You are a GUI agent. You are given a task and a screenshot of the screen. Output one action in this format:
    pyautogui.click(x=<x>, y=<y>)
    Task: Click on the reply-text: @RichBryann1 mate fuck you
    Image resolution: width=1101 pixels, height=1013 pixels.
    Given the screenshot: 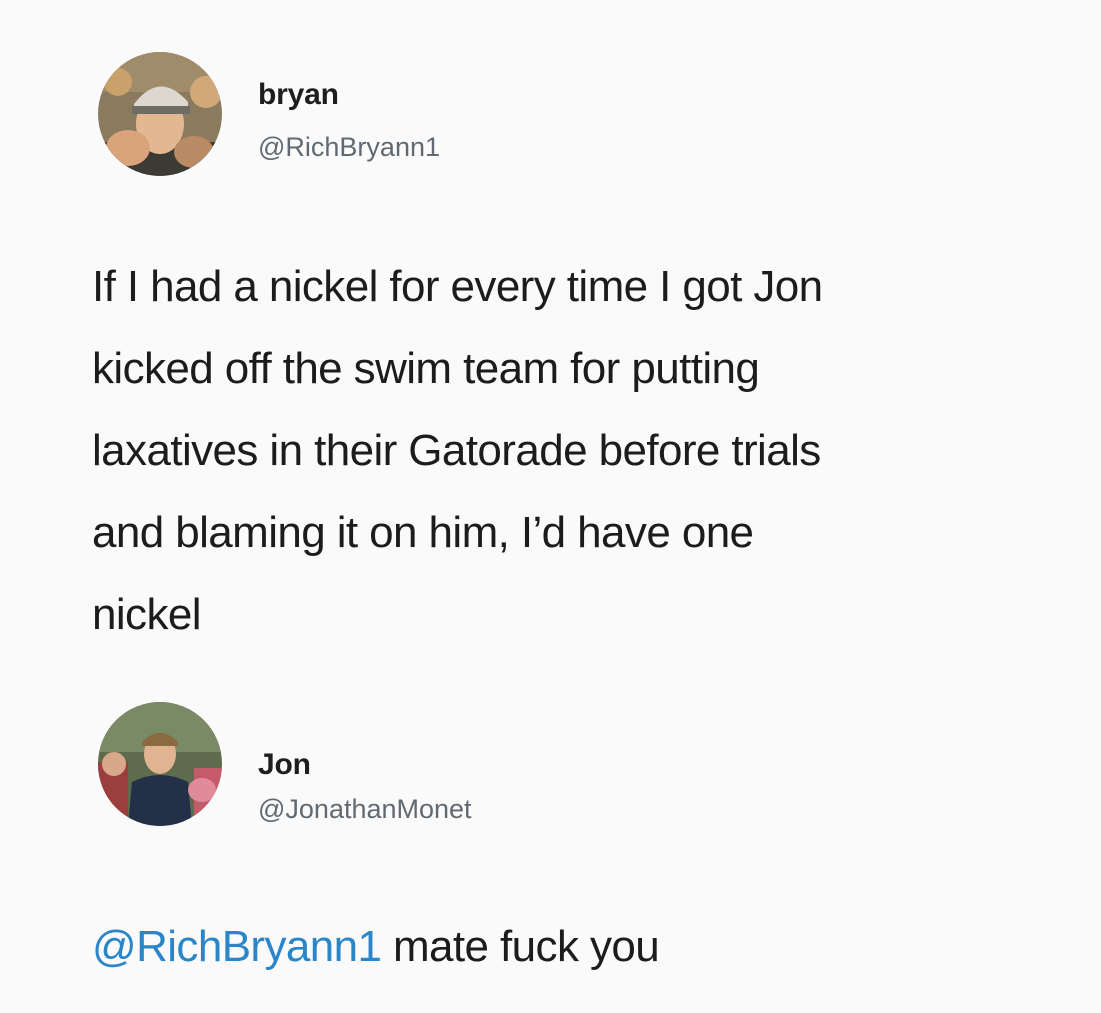 What is the action you would take?
    pyautogui.click(x=376, y=947)
    